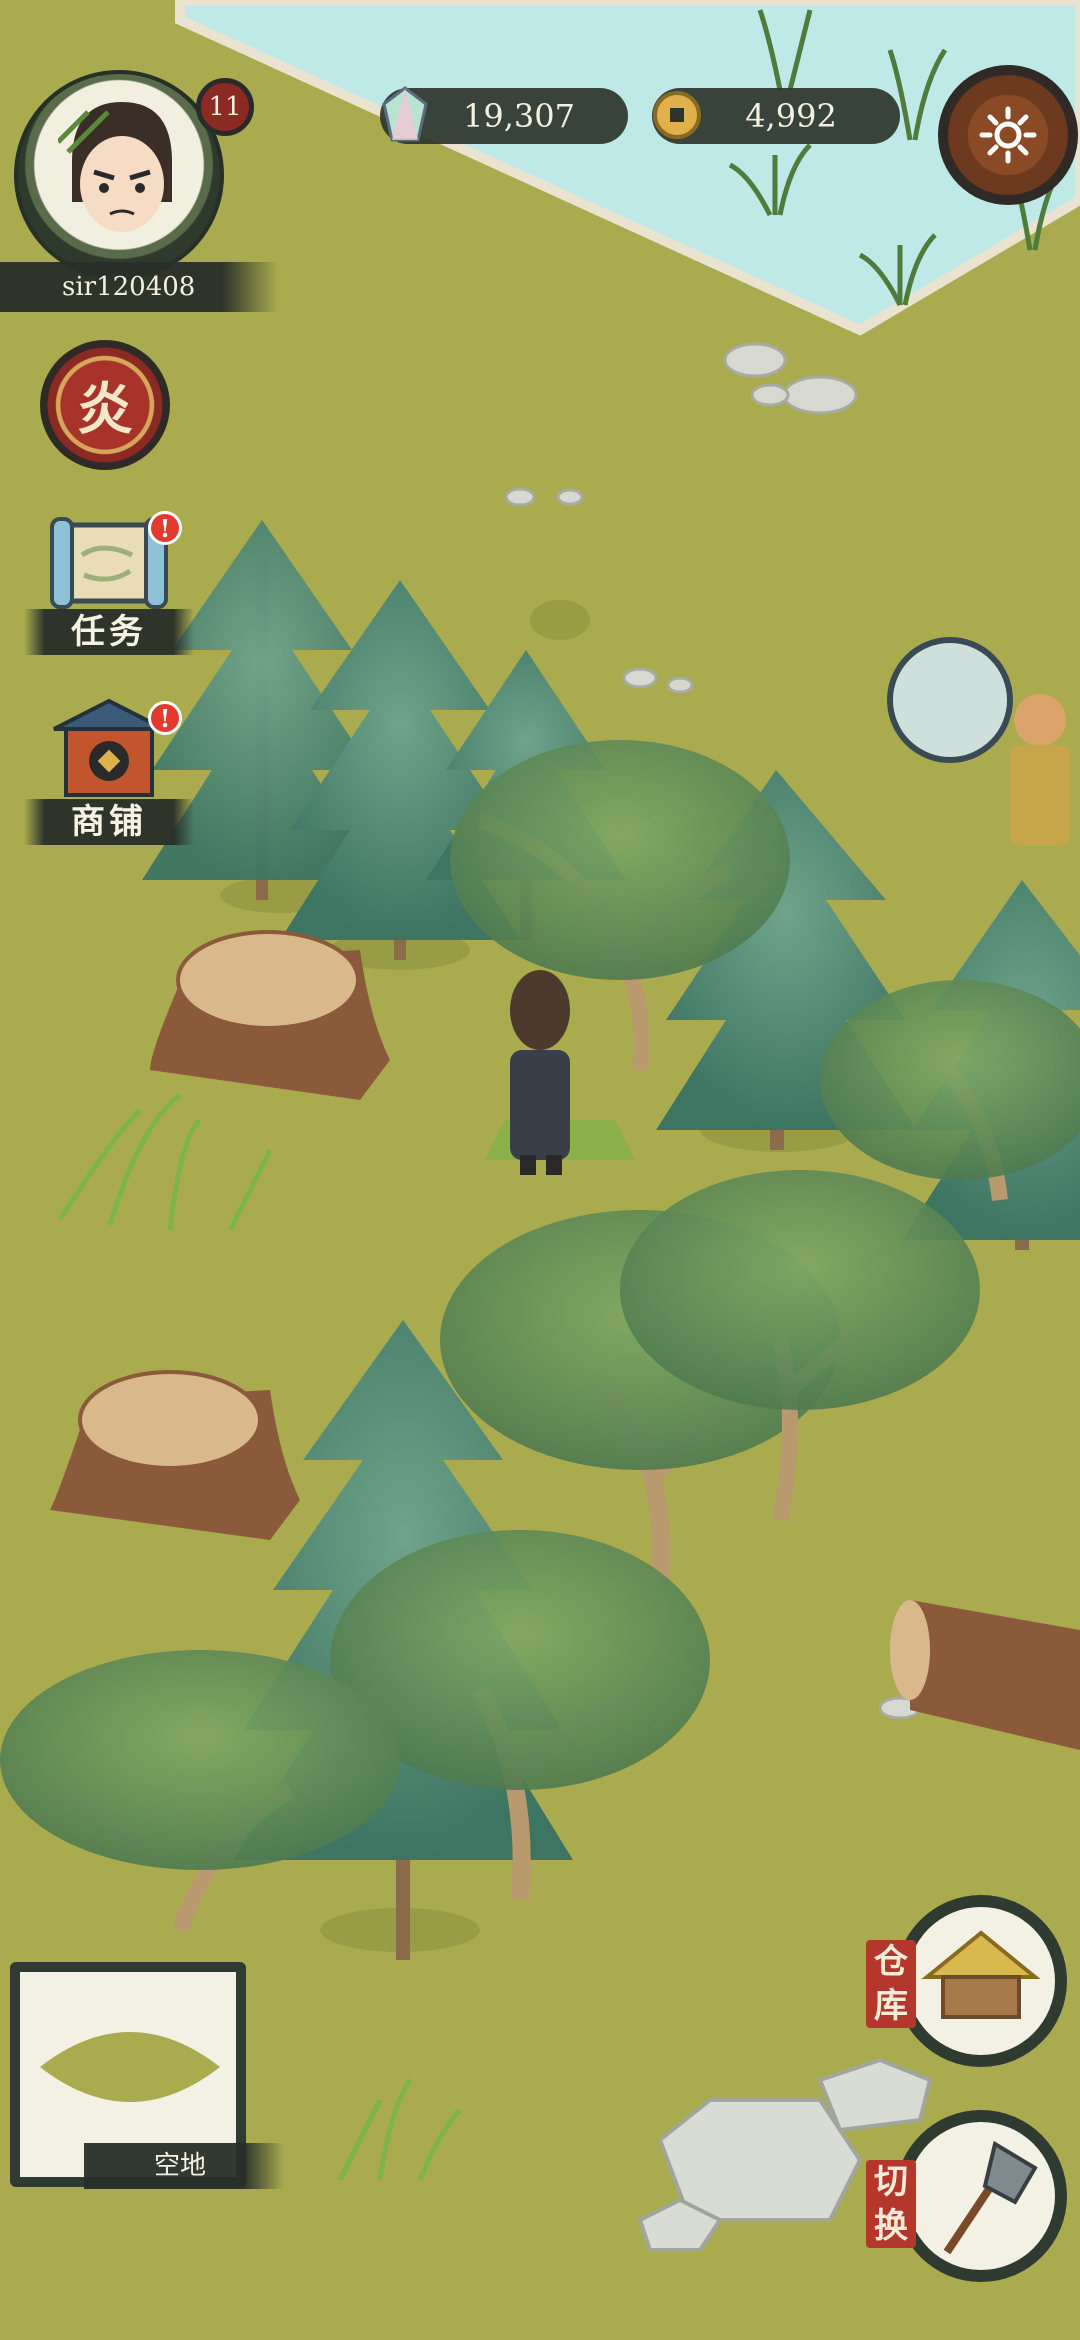  I want to click on crystal-icon, so click(405, 114).